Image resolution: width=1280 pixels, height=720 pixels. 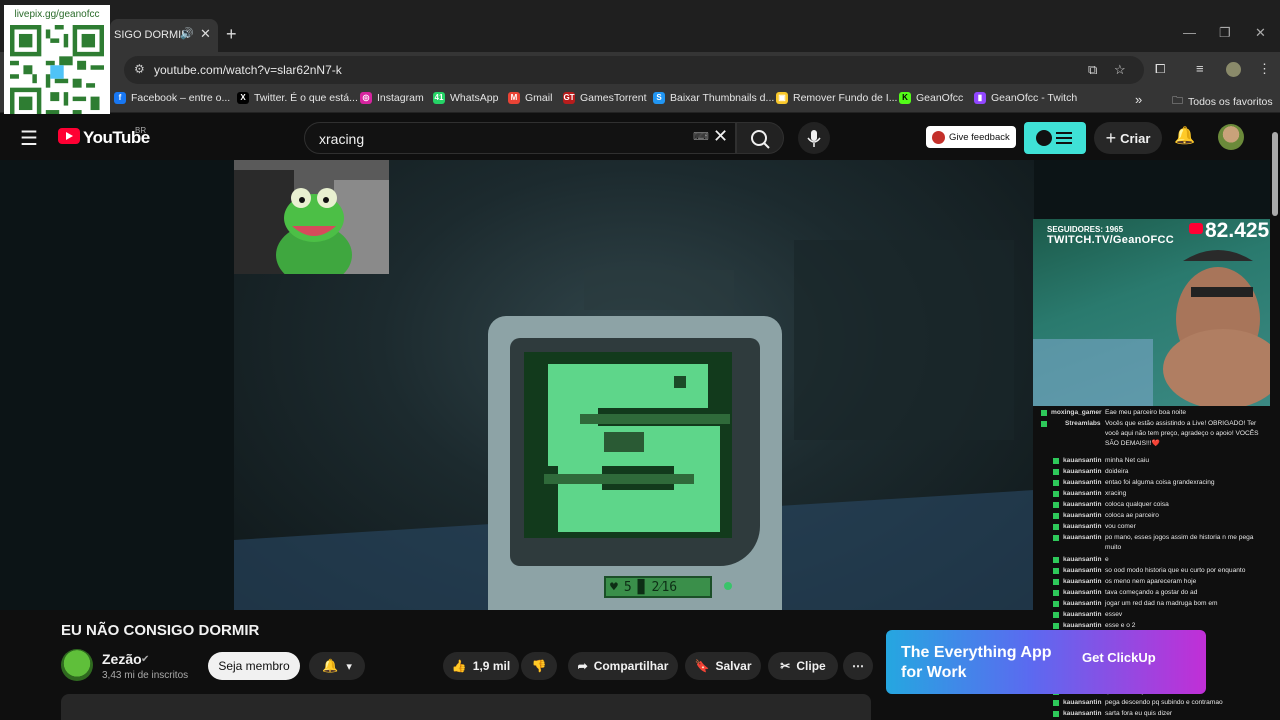 What do you see at coordinates (187, 33) in the screenshot?
I see `speaker-icon: 🔊` at bounding box center [187, 33].